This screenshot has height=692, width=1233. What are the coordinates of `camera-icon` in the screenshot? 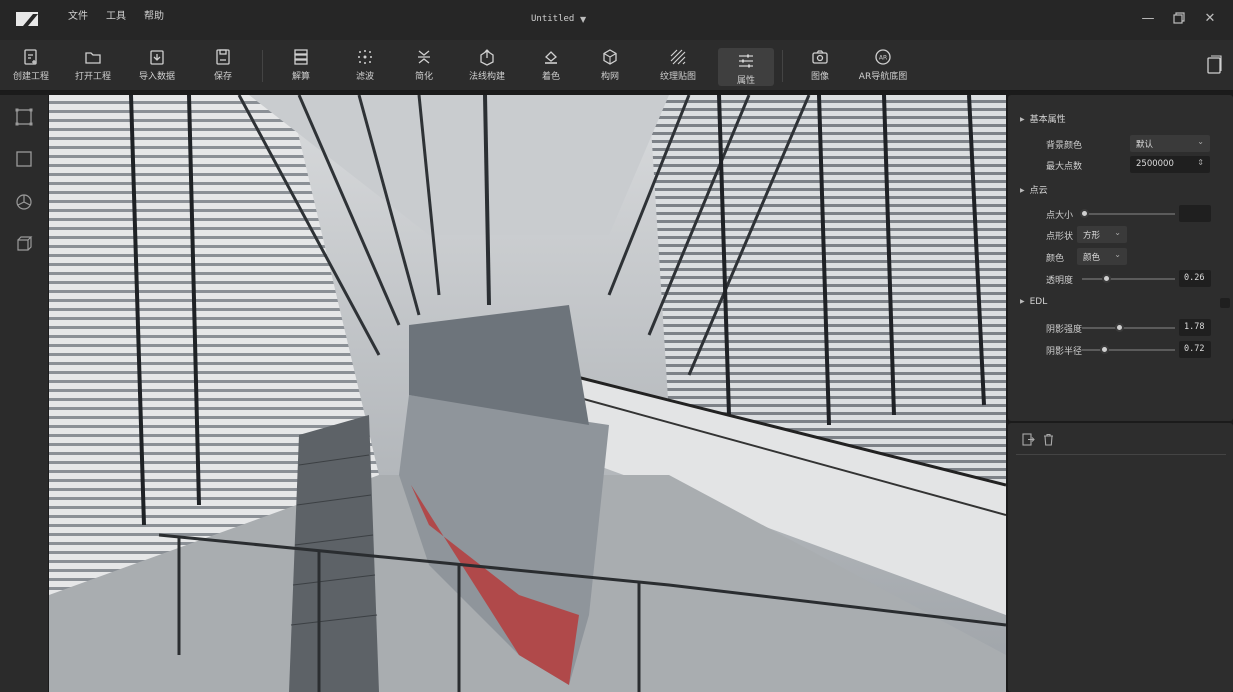 It's located at (820, 57).